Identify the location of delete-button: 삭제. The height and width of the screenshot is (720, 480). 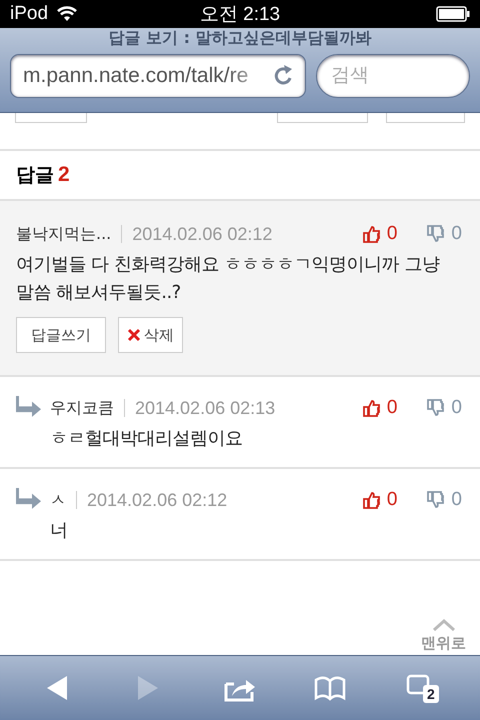
(150, 335).